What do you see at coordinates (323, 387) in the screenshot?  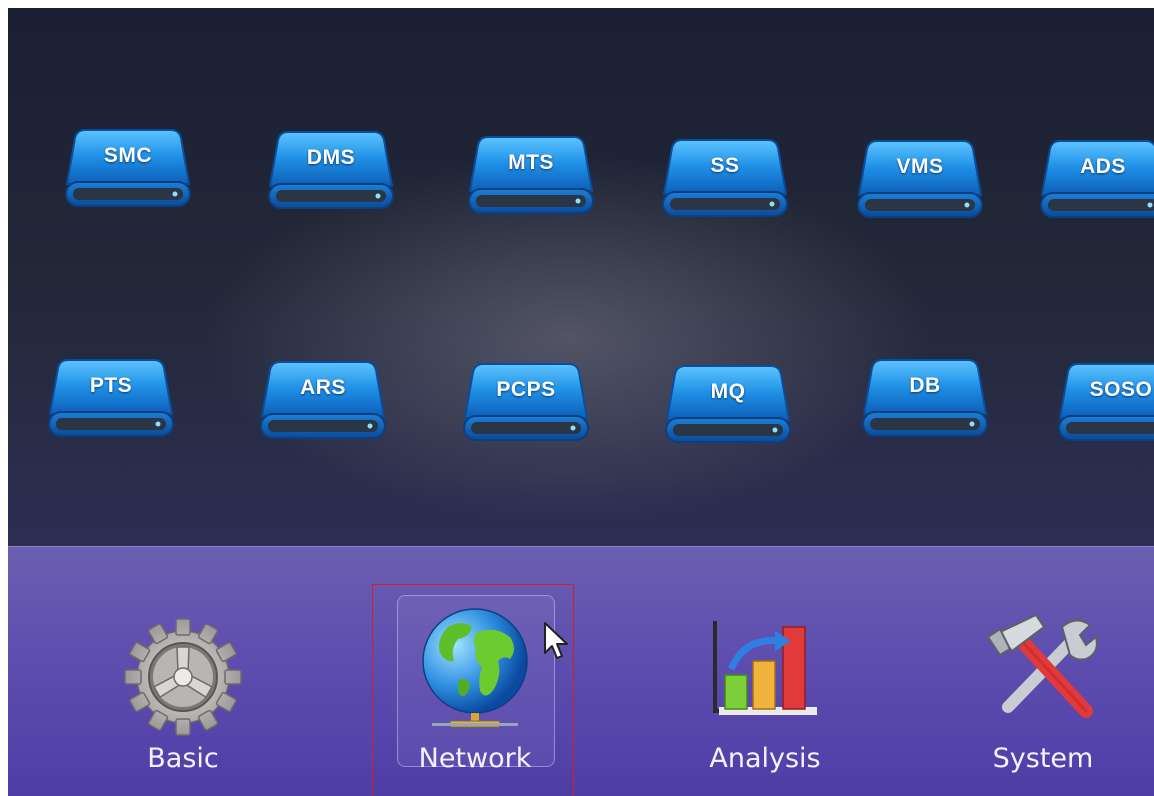 I see `service-label: ARS` at bounding box center [323, 387].